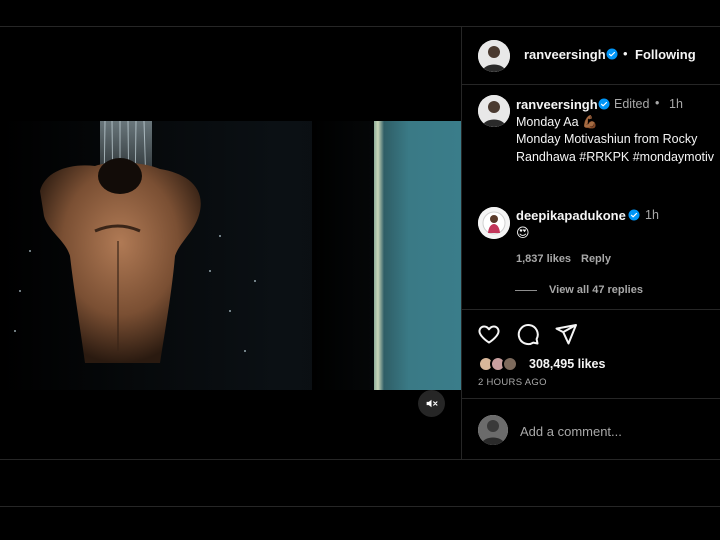  I want to click on author-avatar-image, so click(494, 56).